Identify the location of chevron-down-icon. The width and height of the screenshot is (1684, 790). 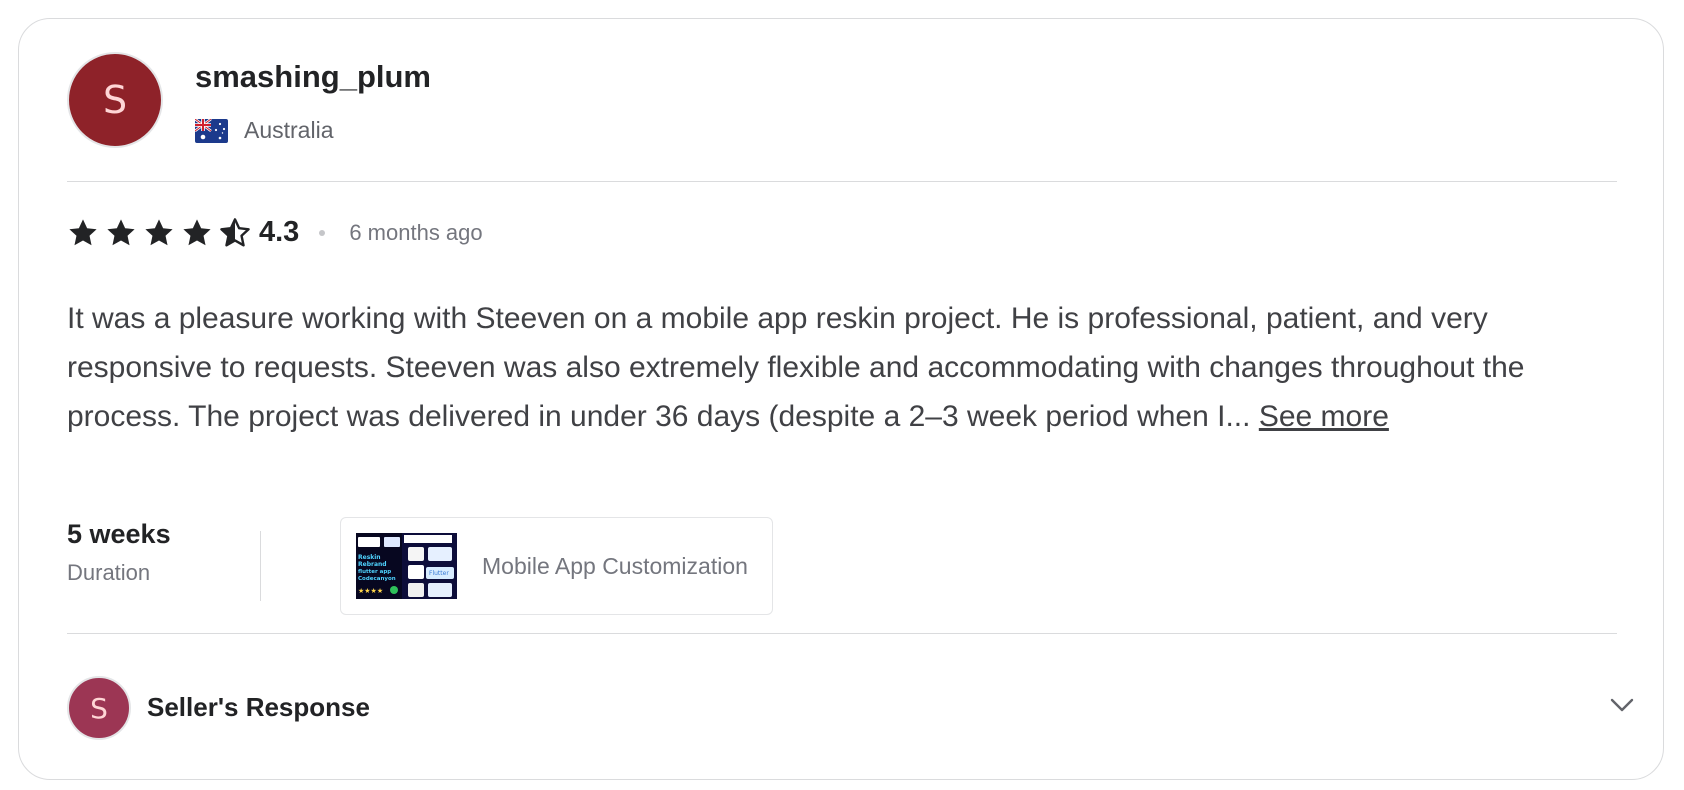
(1622, 705).